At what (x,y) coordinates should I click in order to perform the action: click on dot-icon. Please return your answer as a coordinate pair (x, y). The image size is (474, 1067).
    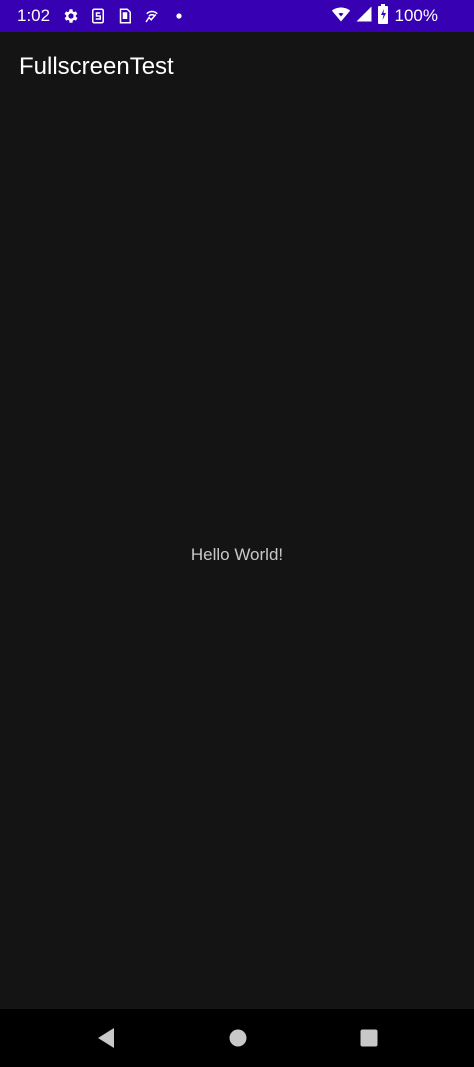
    Looking at the image, I should click on (179, 16).